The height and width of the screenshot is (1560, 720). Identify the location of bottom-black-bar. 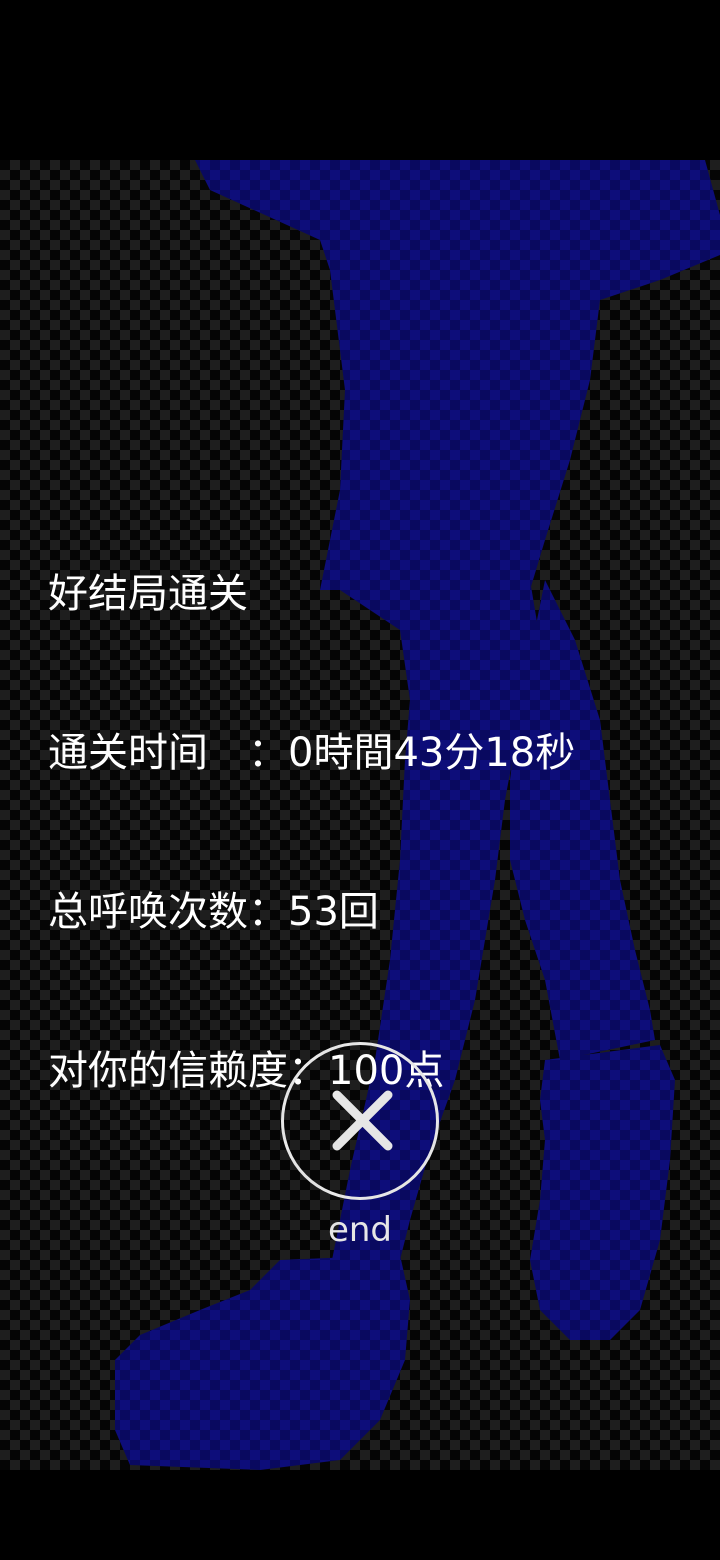
(360, 1515).